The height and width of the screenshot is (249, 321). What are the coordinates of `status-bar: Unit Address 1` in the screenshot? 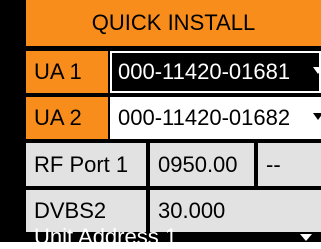 It's located at (173, 237).